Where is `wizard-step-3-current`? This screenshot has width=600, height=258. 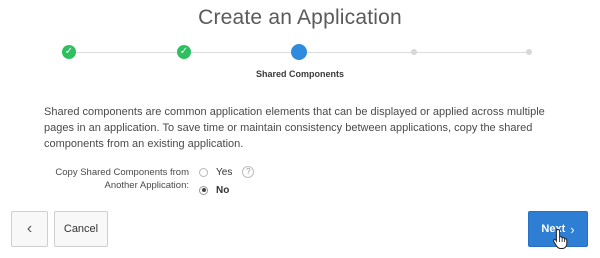
wizard-step-3-current is located at coordinates (299, 52).